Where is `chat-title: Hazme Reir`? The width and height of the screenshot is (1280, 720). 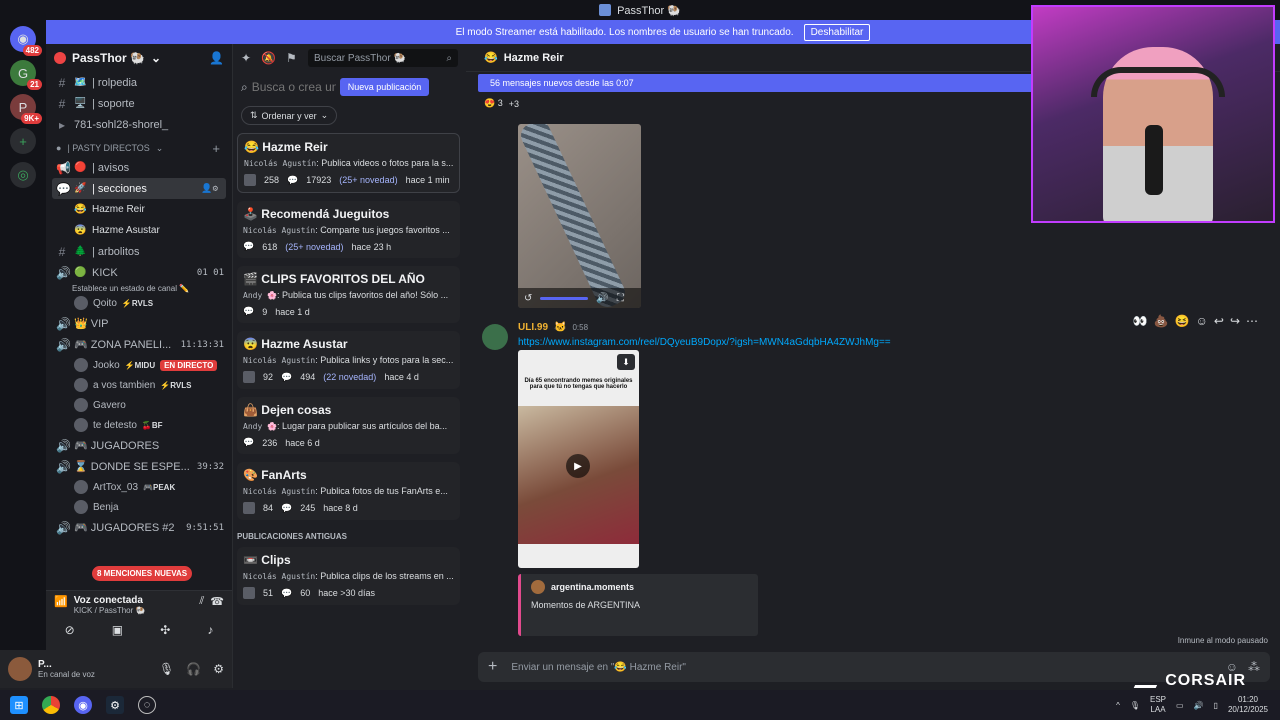 chat-title: Hazme Reir is located at coordinates (533, 57).